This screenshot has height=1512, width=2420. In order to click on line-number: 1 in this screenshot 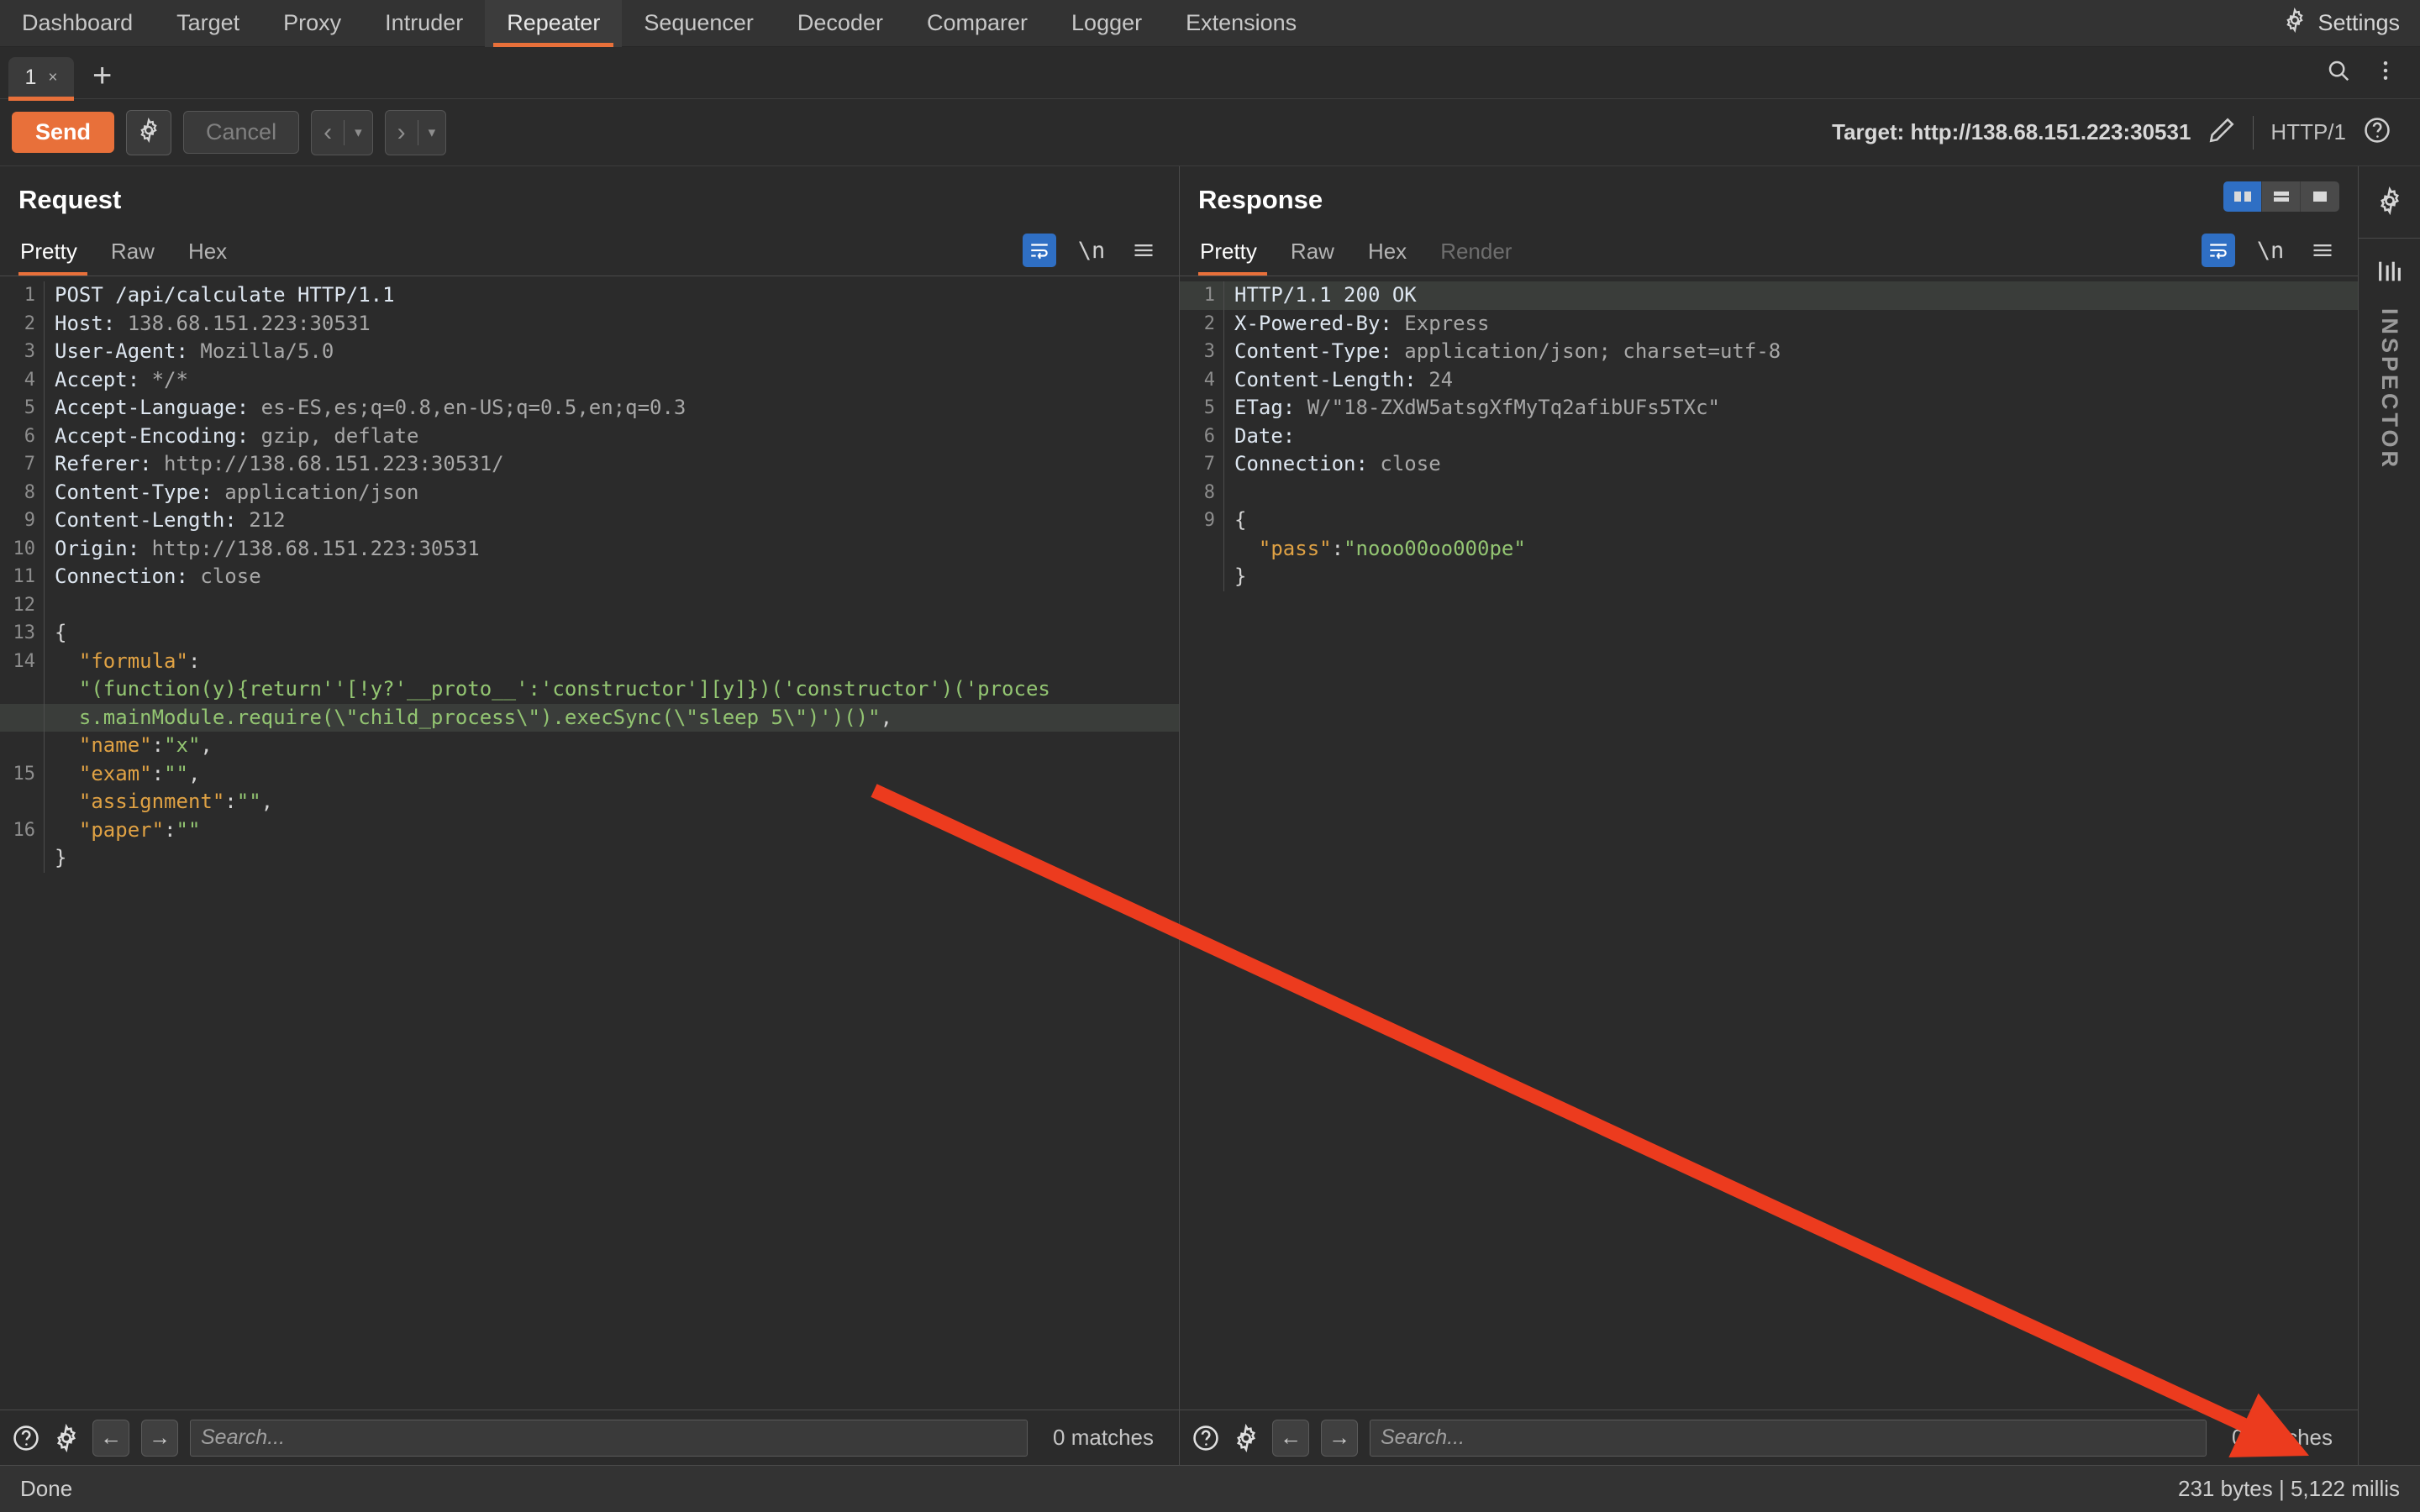, I will do `click(29, 295)`.